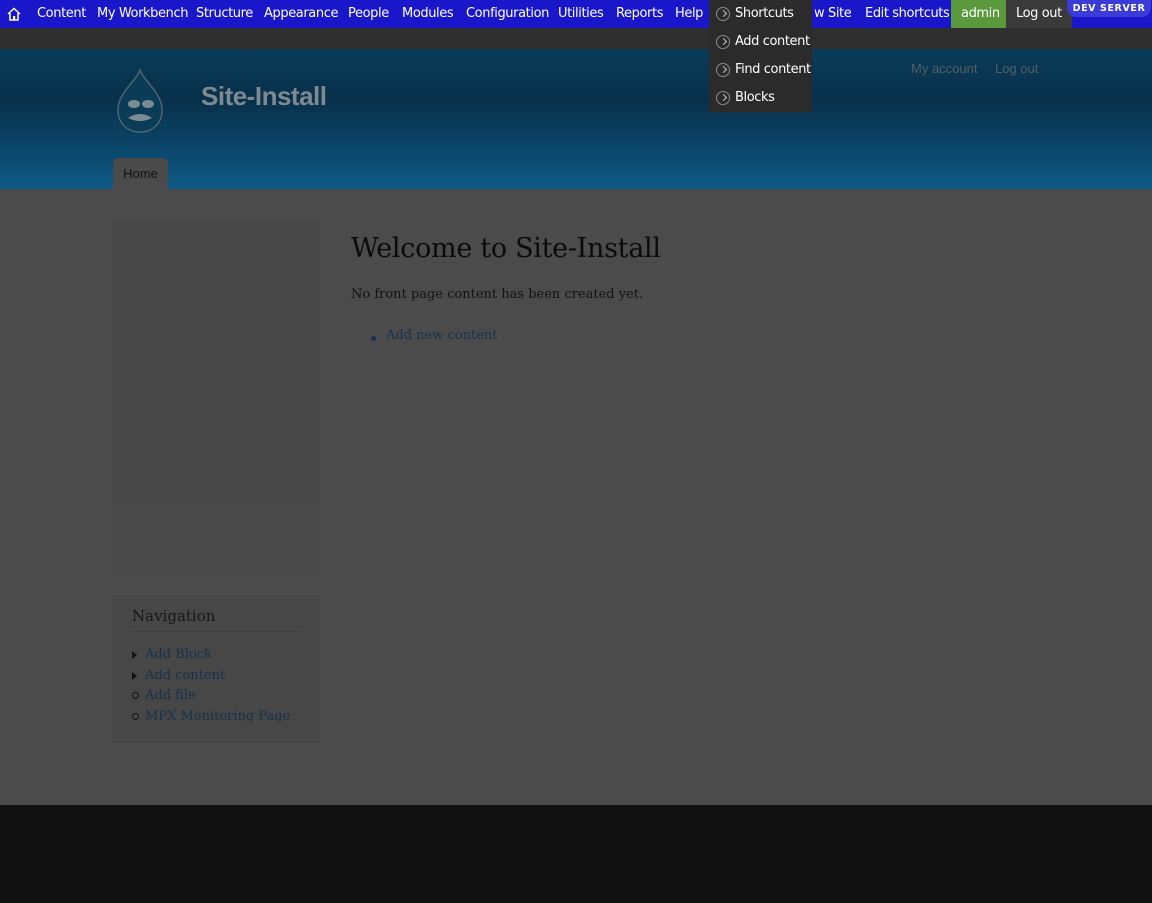 The height and width of the screenshot is (903, 1152). I want to click on shortcut-label: Shortcuts, so click(764, 13).